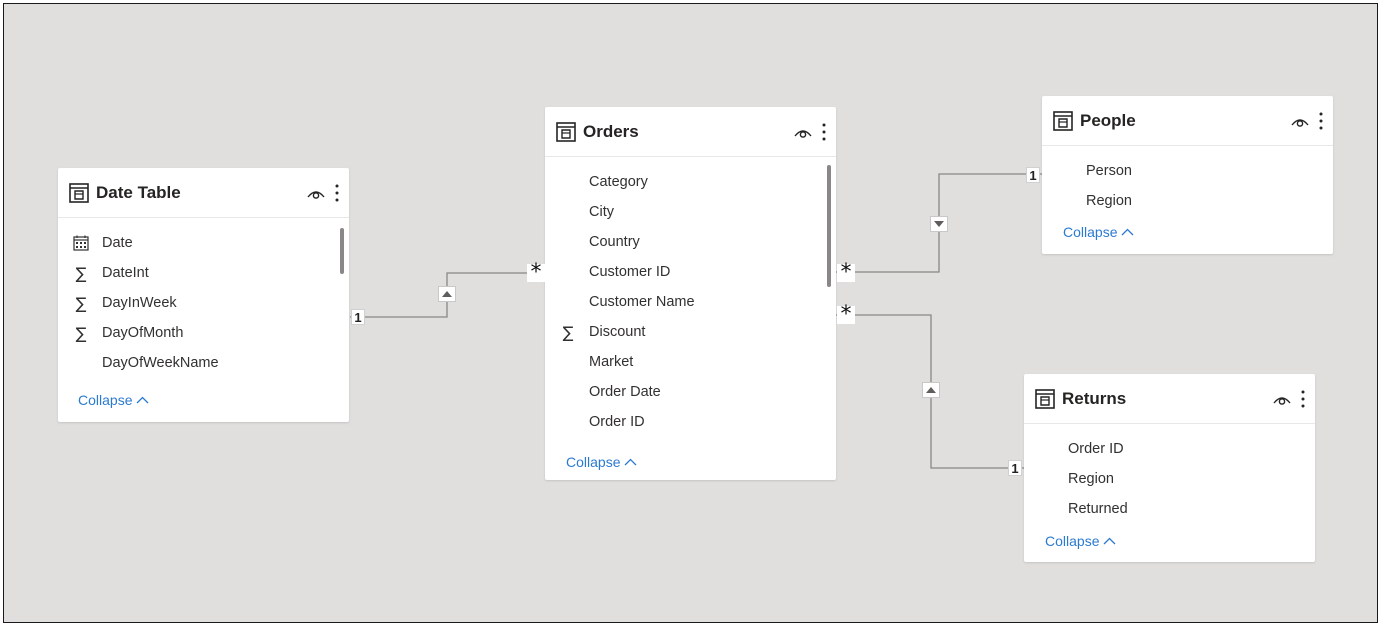 The image size is (1381, 625). I want to click on returns-field-list: Order ID Region Returned, so click(1169, 474).